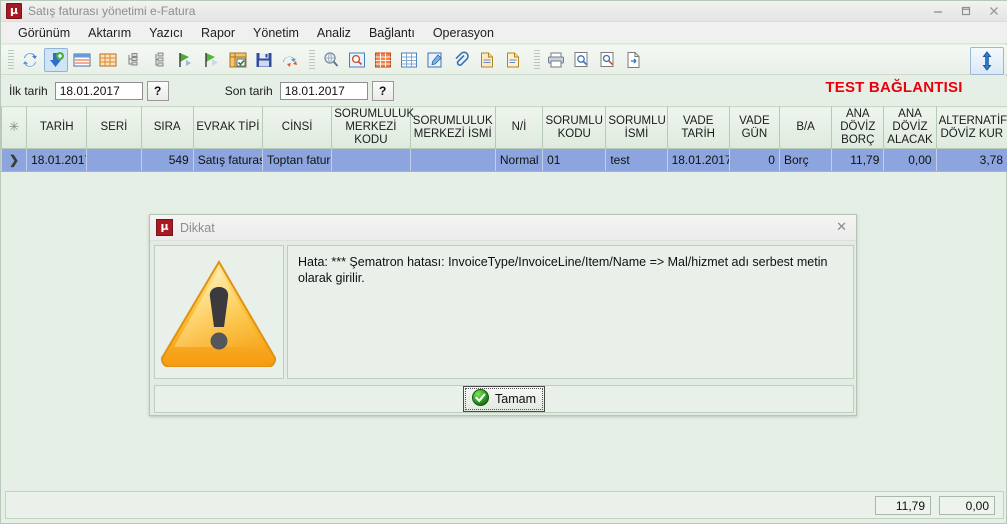  I want to click on minimize-icon, so click(938, 11).